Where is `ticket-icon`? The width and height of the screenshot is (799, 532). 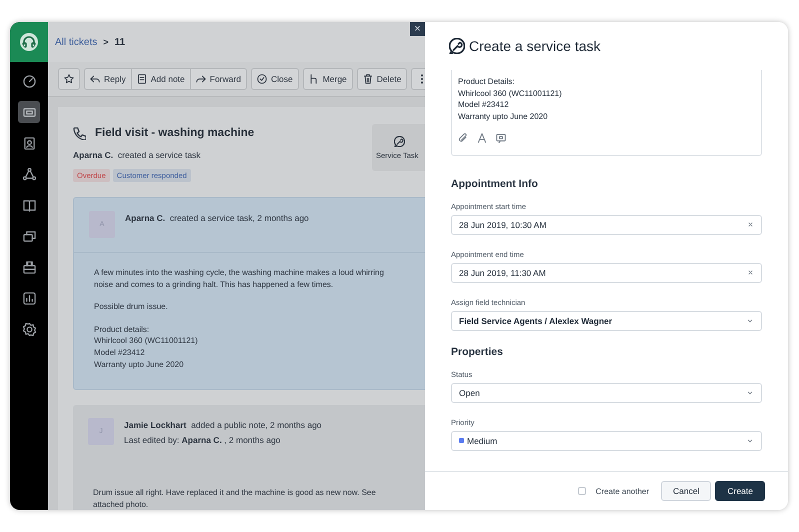 ticket-icon is located at coordinates (29, 112).